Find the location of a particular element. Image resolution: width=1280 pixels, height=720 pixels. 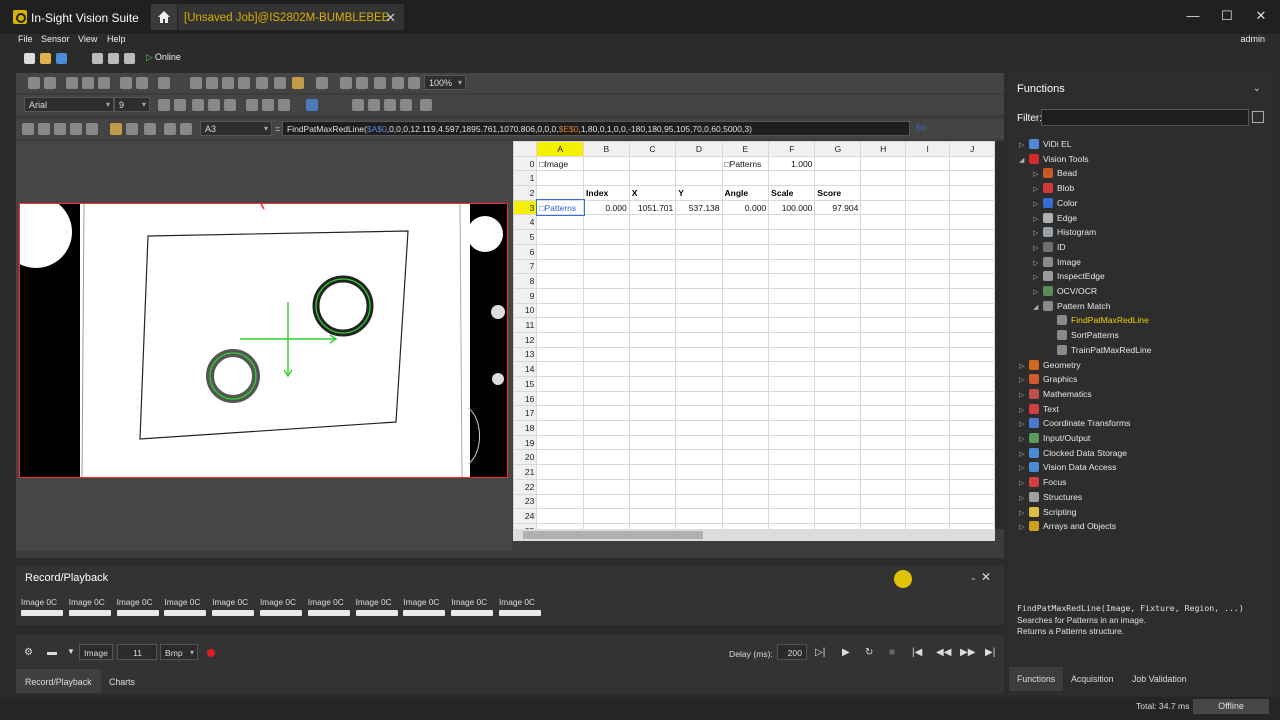

tree-item: ▷ Color is located at coordinates (1055, 202).